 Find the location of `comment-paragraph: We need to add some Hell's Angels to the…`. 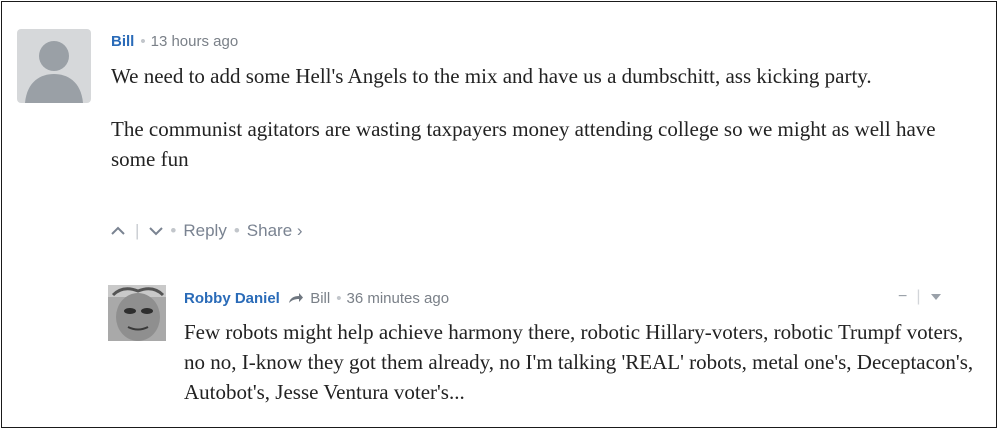

comment-paragraph: We need to add some Hell's Angels to the… is located at coordinates (491, 76).